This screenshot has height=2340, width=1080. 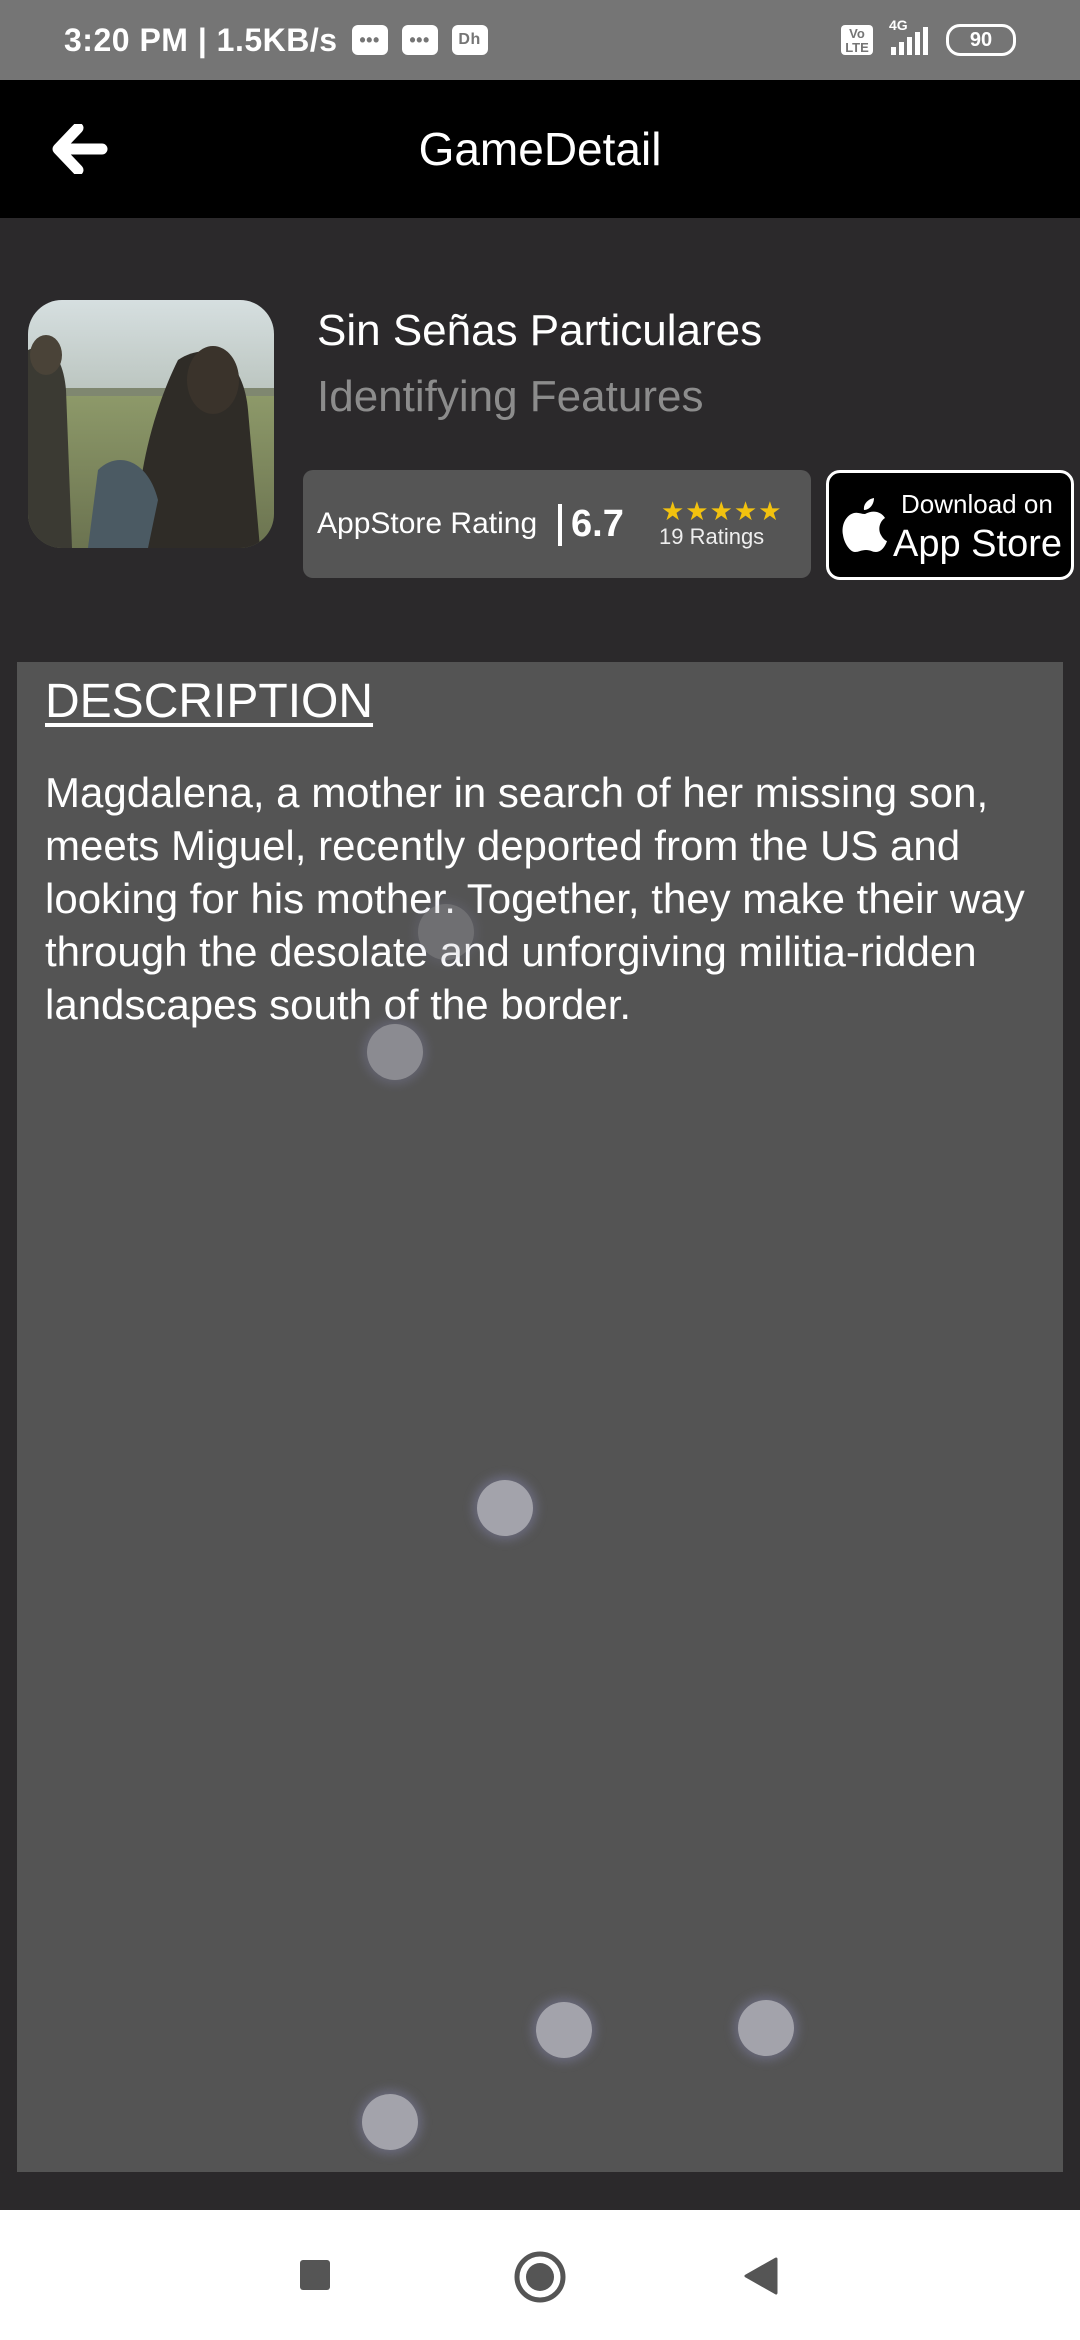 I want to click on back-triangle-icon, so click(x=761, y=2276).